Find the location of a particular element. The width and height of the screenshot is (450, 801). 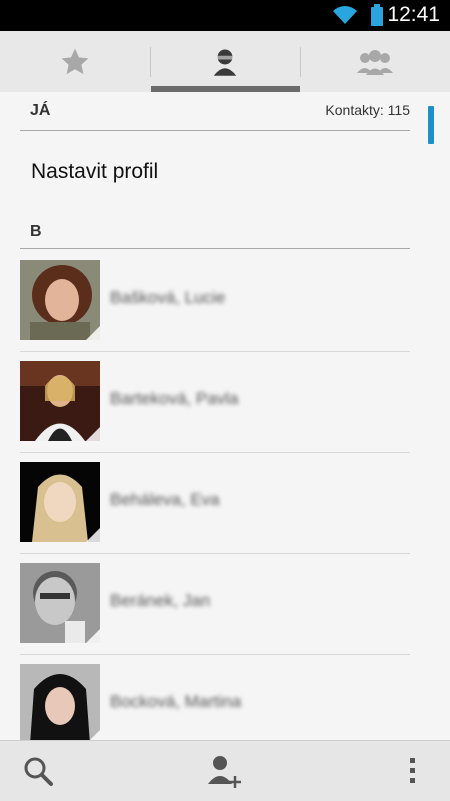

bottom-action-bar is located at coordinates (225, 770).